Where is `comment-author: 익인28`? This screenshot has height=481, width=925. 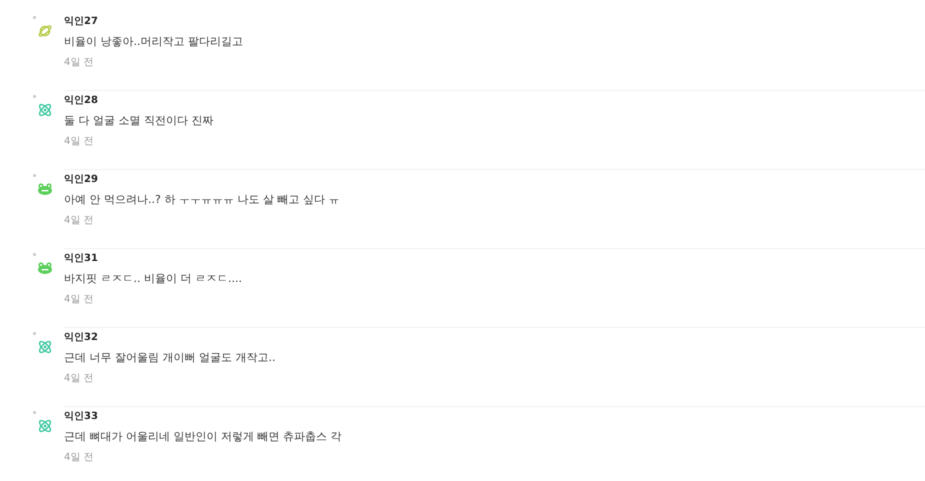
comment-author: 익인28 is located at coordinates (81, 101).